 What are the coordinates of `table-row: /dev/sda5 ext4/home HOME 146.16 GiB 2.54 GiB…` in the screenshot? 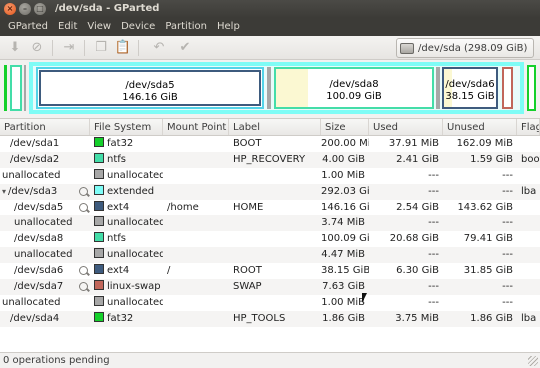 It's located at (270, 208).